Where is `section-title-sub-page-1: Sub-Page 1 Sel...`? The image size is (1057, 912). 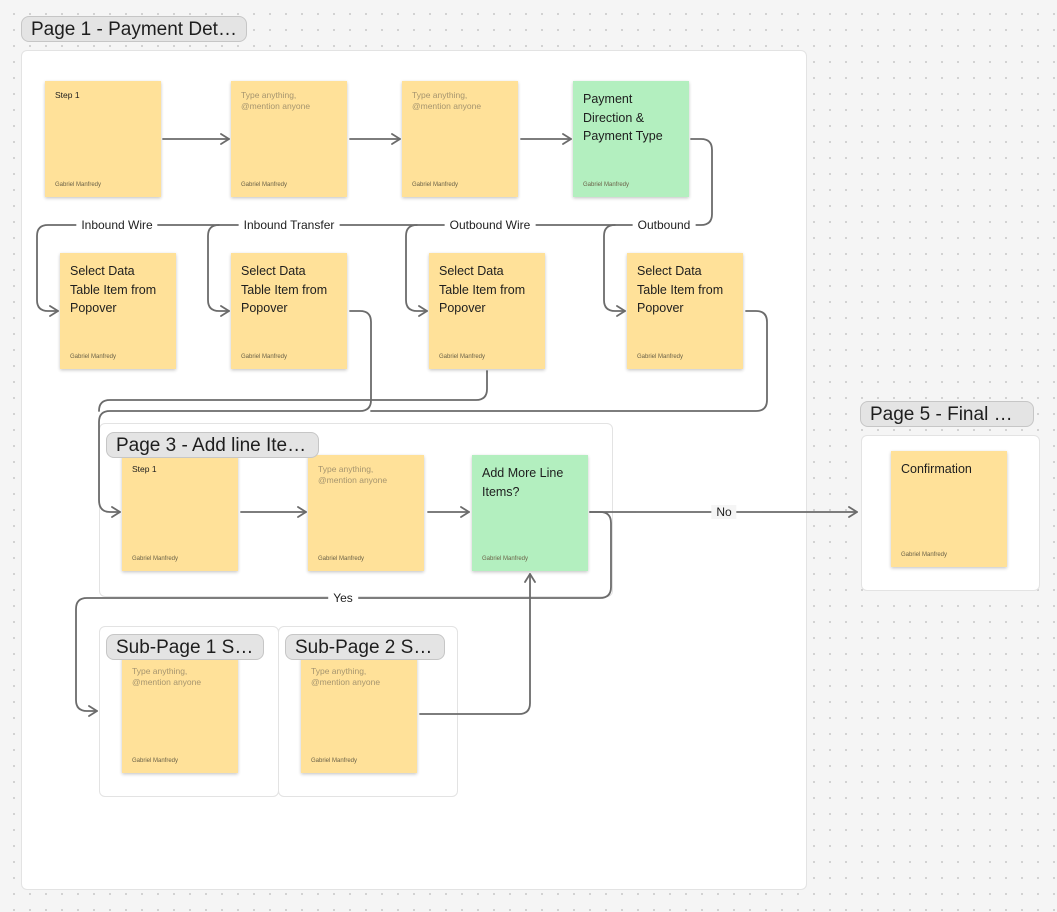
section-title-sub-page-1: Sub-Page 1 Sel... is located at coordinates (185, 647).